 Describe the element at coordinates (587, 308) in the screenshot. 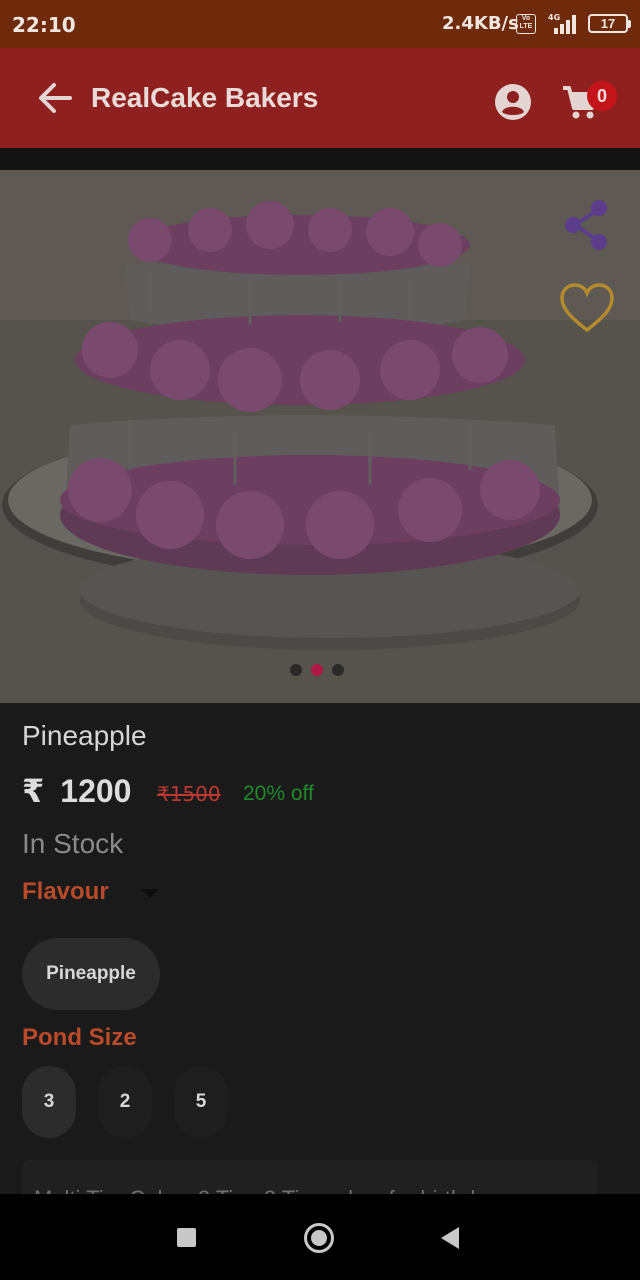

I see `heart-icon` at that location.